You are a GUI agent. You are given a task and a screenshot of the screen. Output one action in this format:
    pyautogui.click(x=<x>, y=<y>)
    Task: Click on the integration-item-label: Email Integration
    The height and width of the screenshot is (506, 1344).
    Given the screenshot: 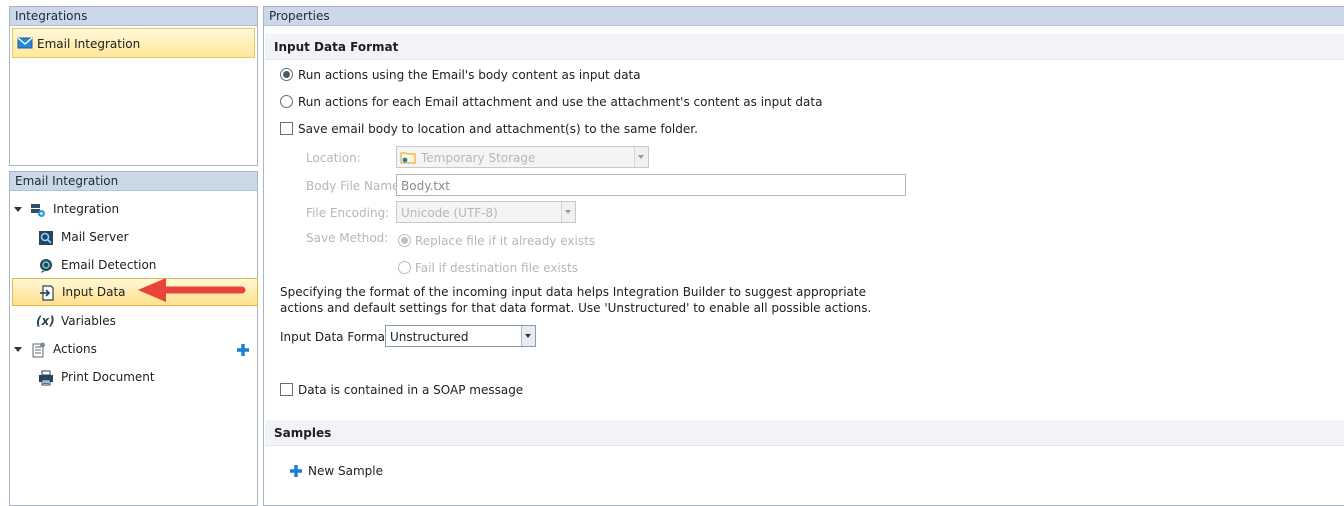 What is the action you would take?
    pyautogui.click(x=89, y=44)
    